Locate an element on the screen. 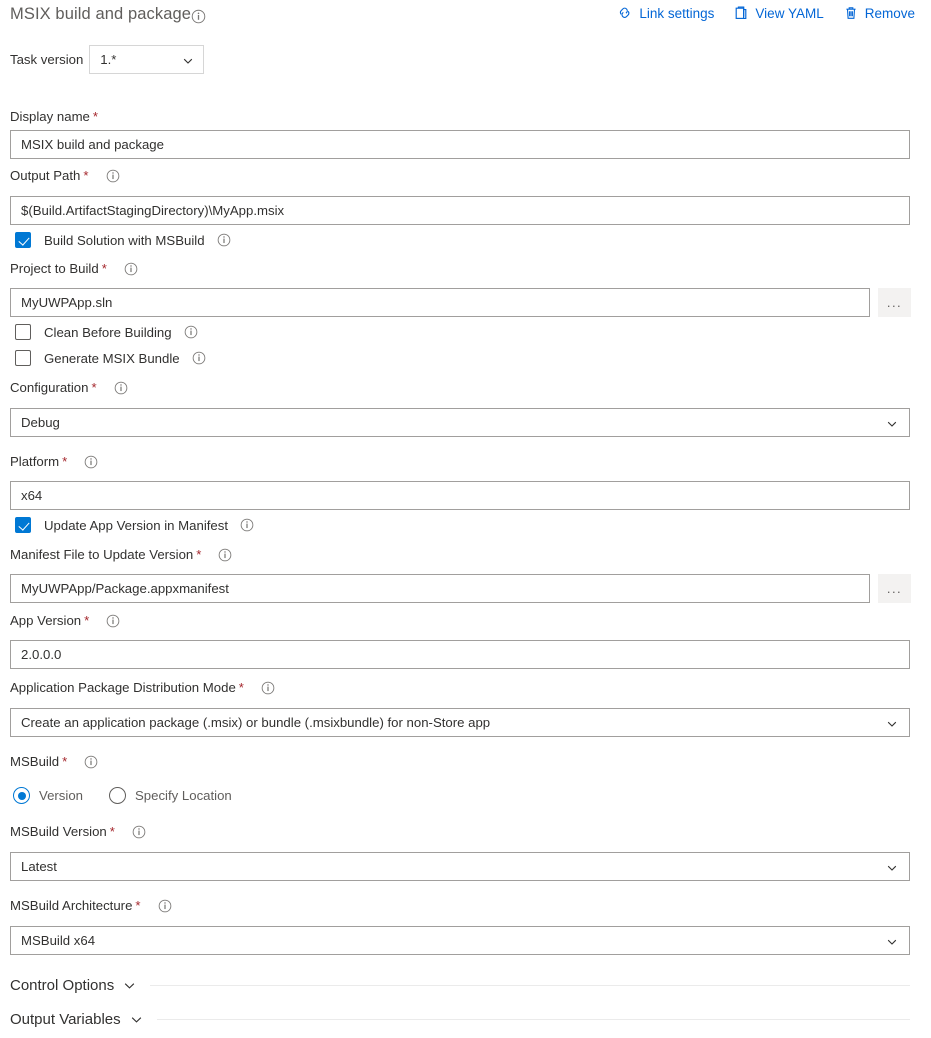 This screenshot has width=931, height=1038. configuration-value: Debug is located at coordinates (40, 422).